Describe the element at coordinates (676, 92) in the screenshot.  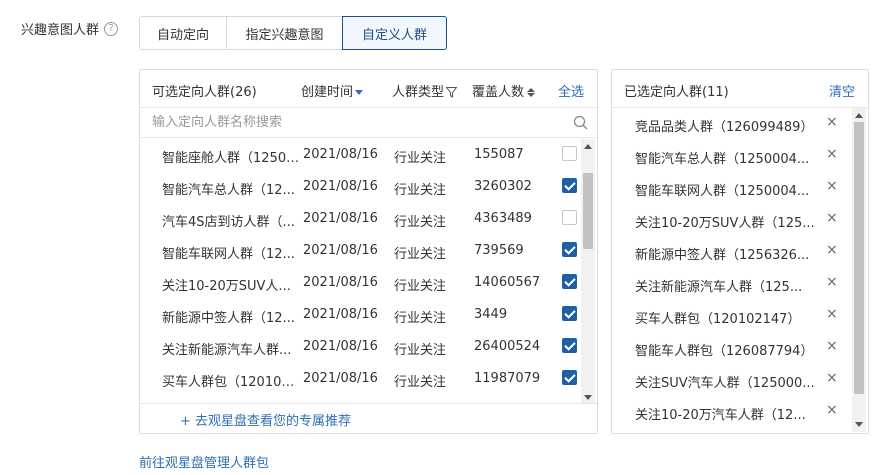
I see `selected-audience-title: 已选定向人群(11)` at that location.